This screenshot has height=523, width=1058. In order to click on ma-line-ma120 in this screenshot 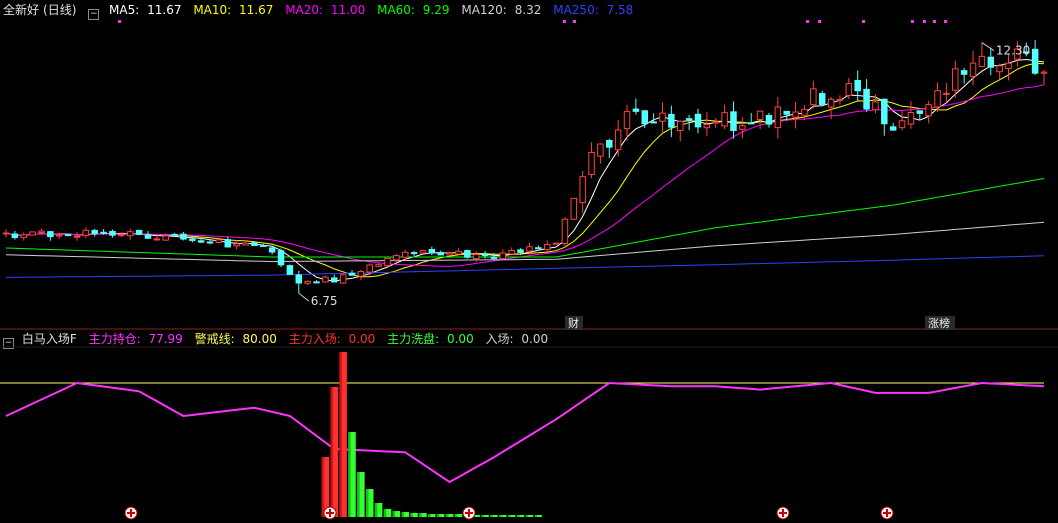, I will do `click(525, 242)`.